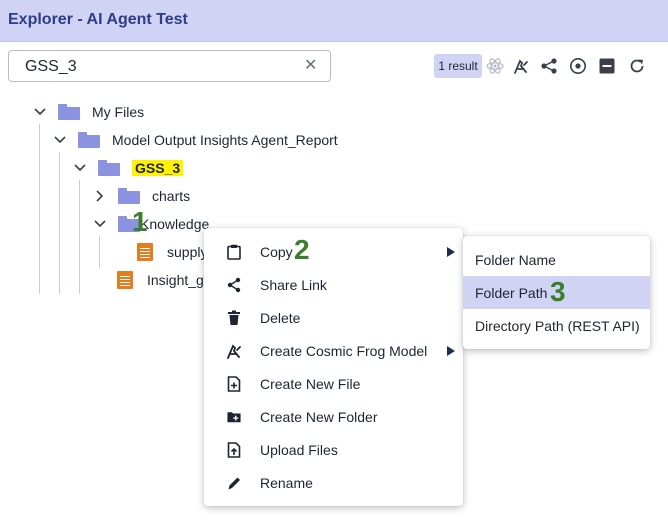 The height and width of the screenshot is (523, 668). I want to click on pencil-icon, so click(234, 483).